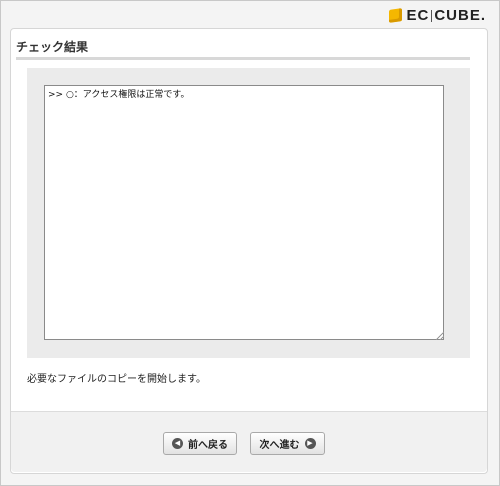 Image resolution: width=500 pixels, height=486 pixels. Describe the element at coordinates (52, 47) in the screenshot. I see `section-title: チェック結果` at that location.